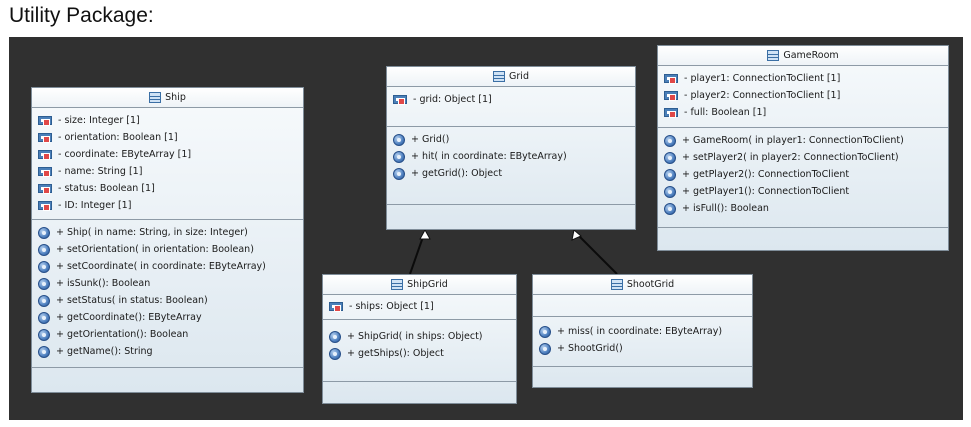 This screenshot has height=427, width=971. Describe the element at coordinates (642, 348) in the screenshot. I see `operation-row: + ShootGrid()` at that location.